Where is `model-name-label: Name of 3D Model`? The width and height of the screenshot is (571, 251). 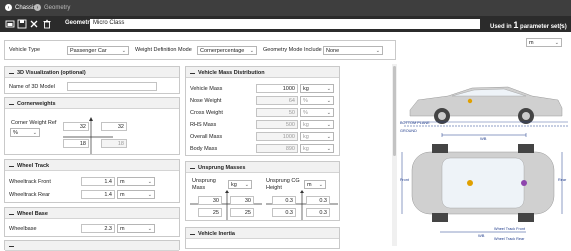
model-name-label: Name of 3D Model is located at coordinates (32, 87).